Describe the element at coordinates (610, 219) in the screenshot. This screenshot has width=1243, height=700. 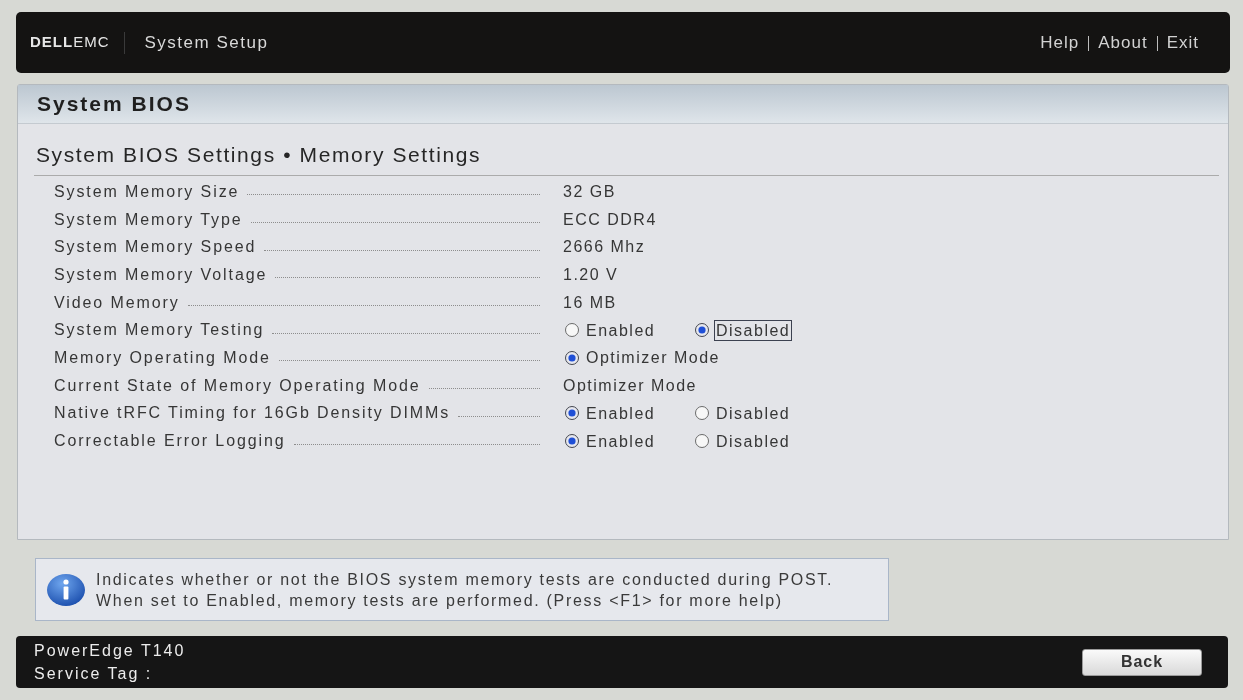
I see `setting-value: ECC DDR4` at that location.